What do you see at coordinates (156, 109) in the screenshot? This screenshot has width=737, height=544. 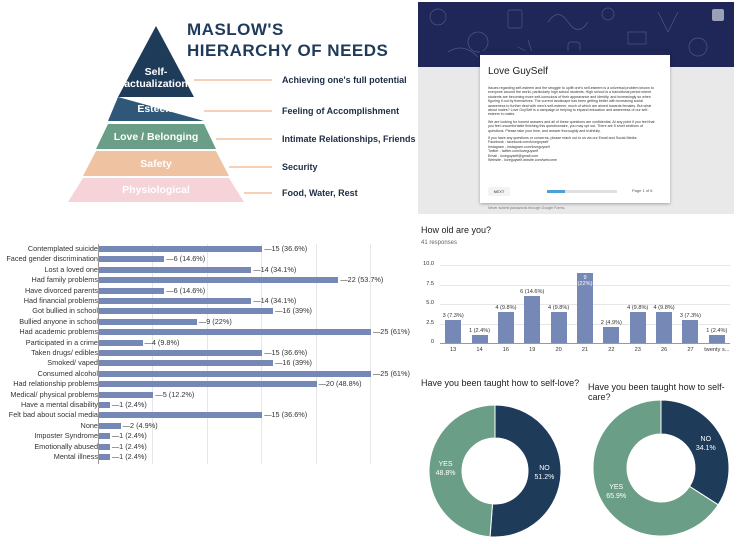 I see `level-label-esteem: Esteem` at bounding box center [156, 109].